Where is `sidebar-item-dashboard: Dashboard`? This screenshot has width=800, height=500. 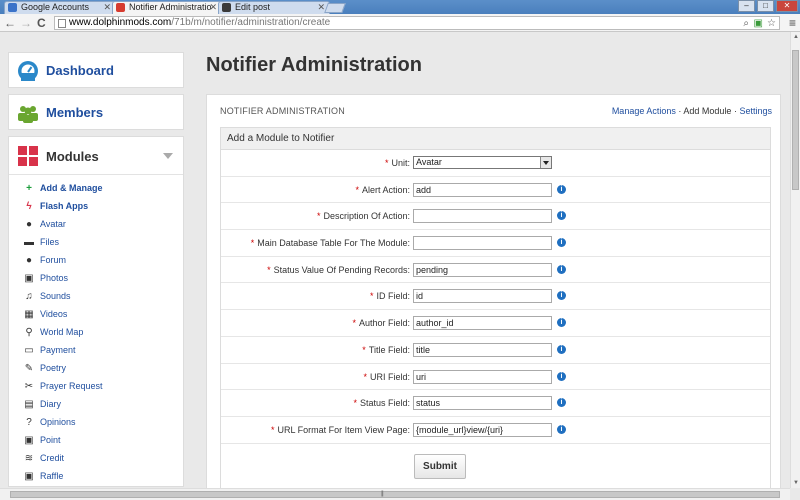
sidebar-item-dashboard: Dashboard is located at coordinates (96, 70).